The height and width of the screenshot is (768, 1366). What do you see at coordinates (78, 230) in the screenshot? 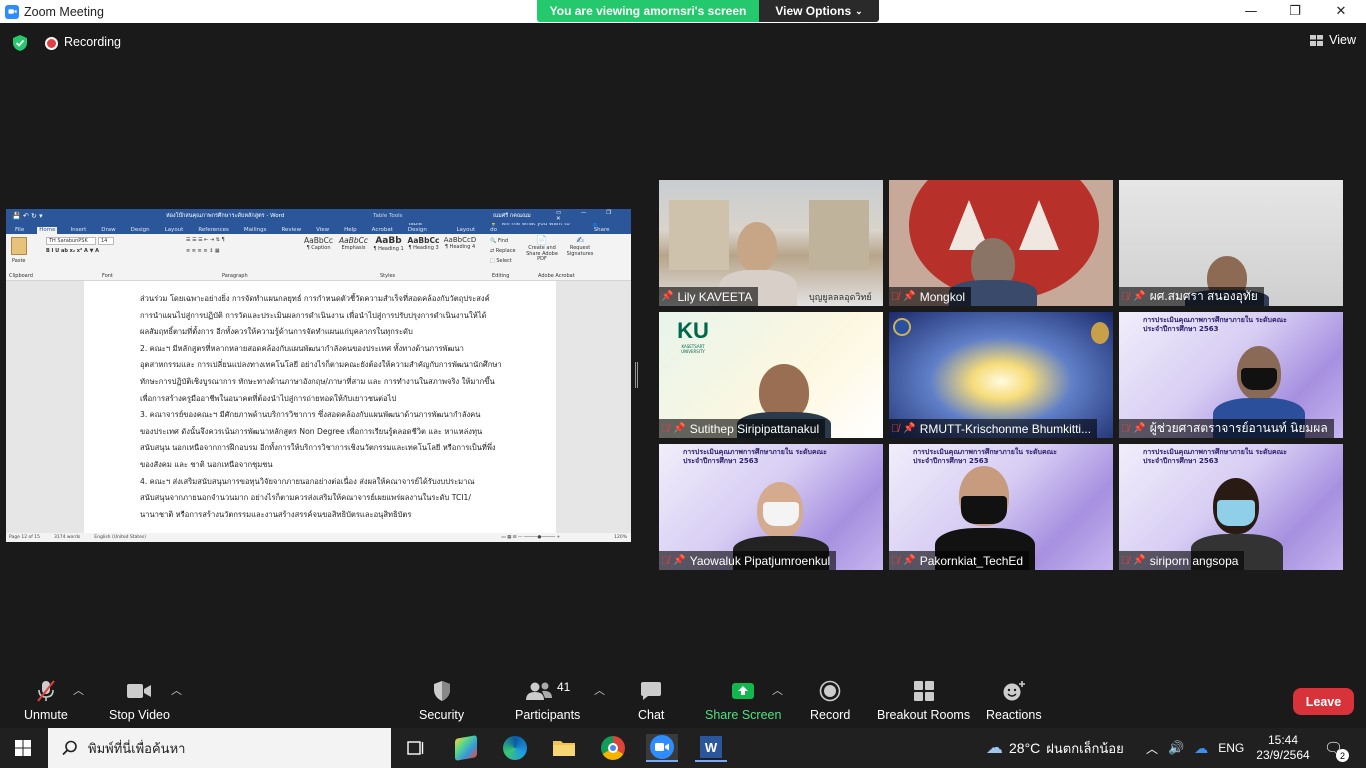
I see `word-tab-insert: Insert` at bounding box center [78, 230].